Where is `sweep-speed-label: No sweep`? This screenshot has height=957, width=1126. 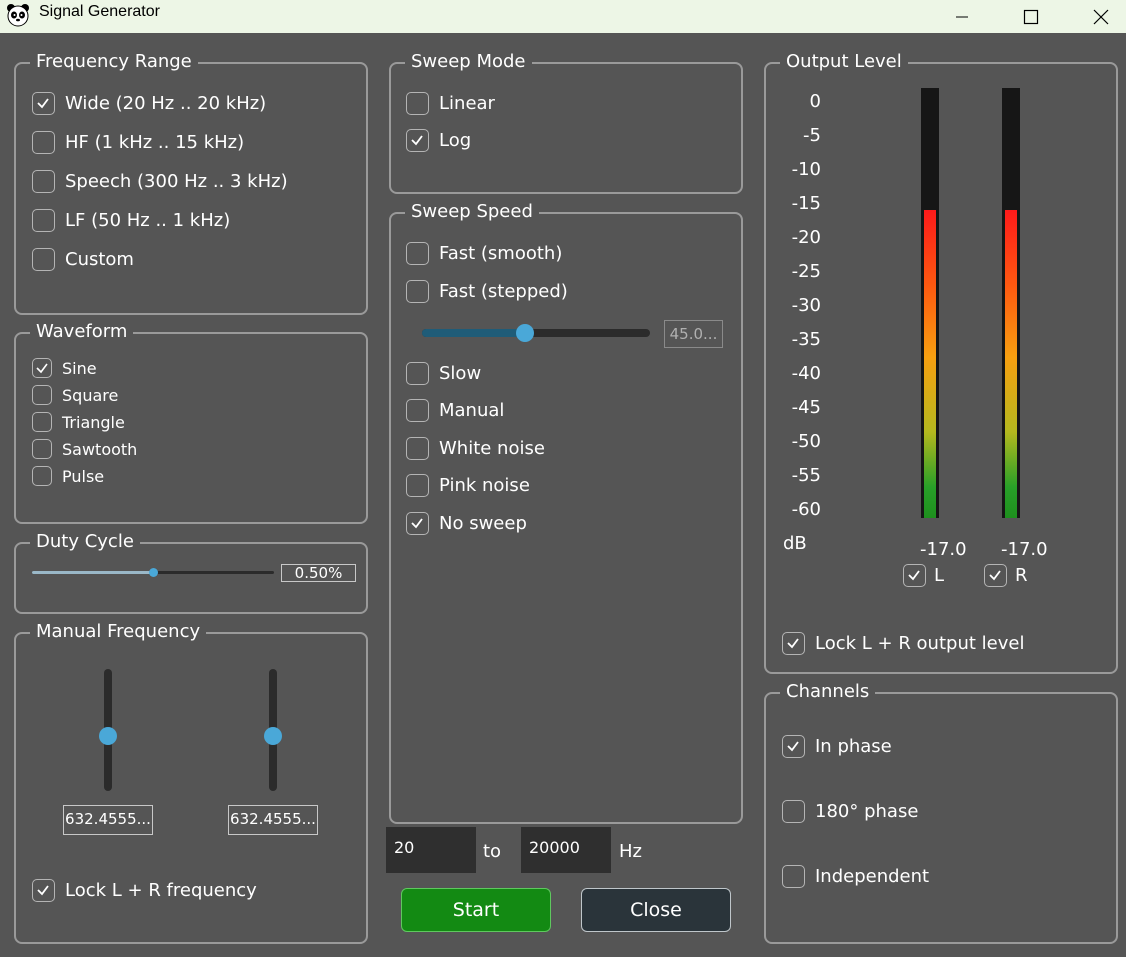 sweep-speed-label: No sweep is located at coordinates (483, 523).